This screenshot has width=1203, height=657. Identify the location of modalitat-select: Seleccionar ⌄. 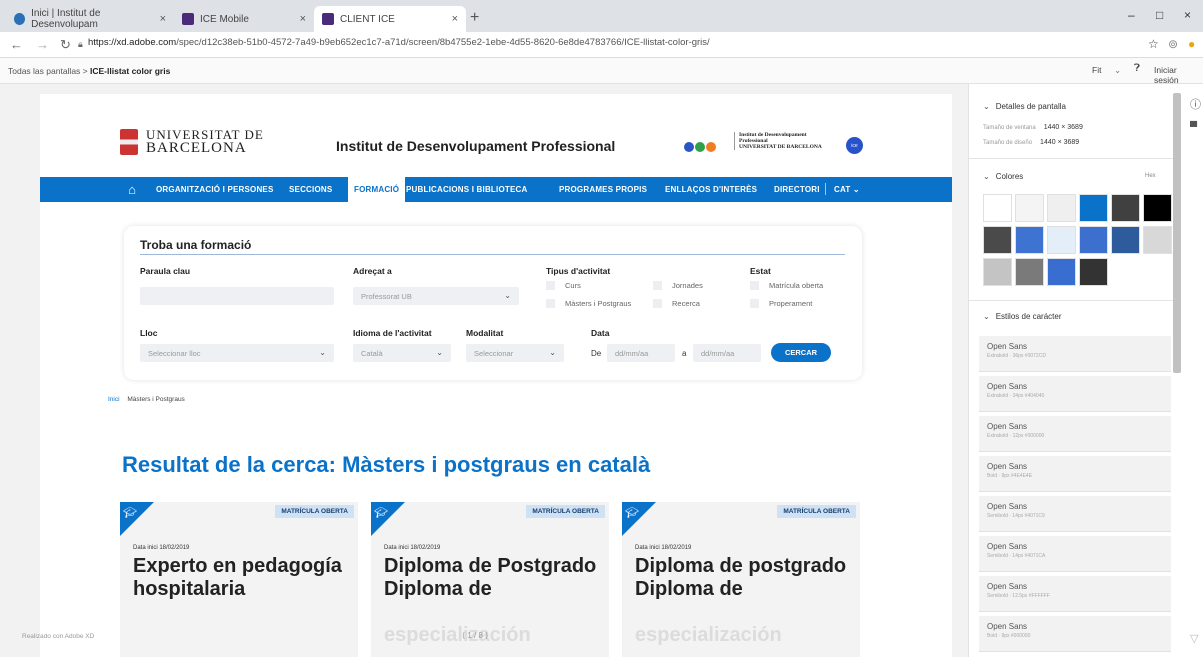
(515, 353).